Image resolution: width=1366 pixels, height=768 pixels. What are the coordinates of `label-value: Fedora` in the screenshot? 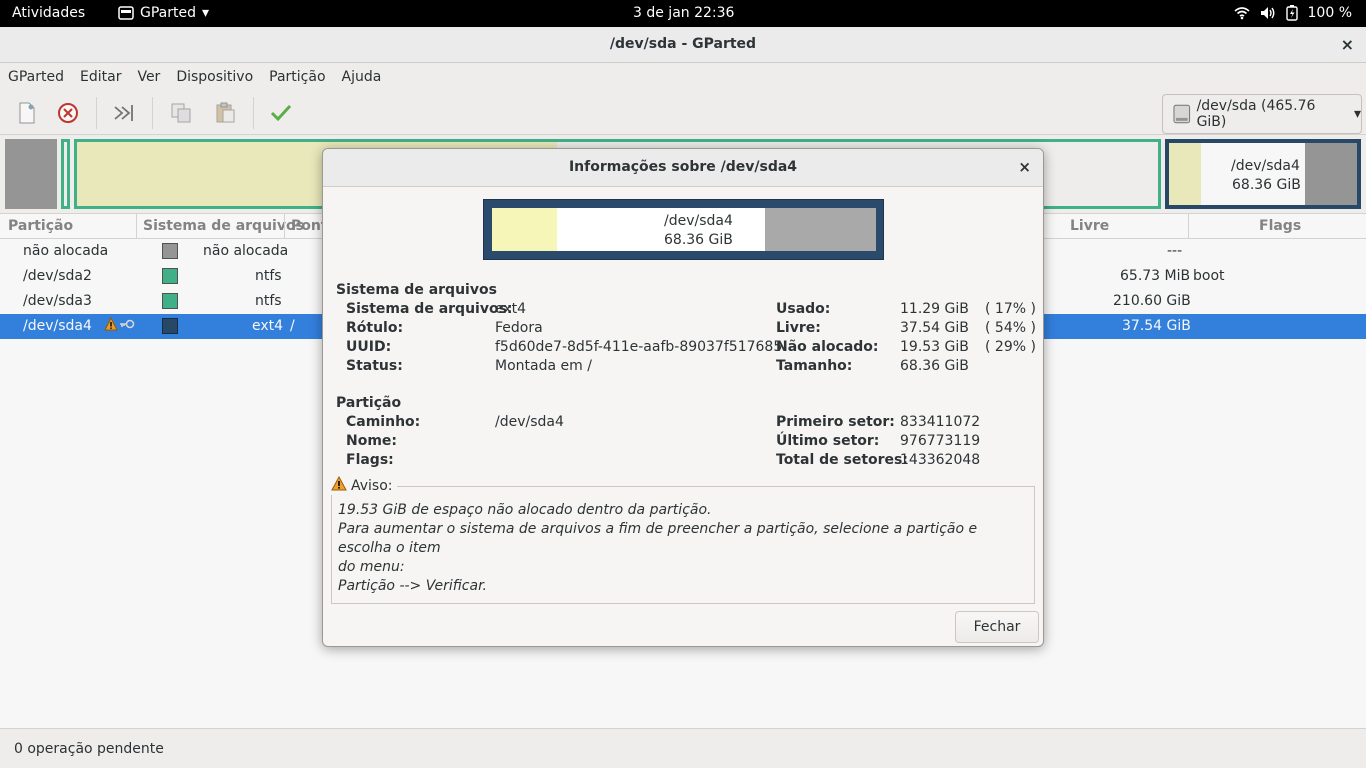 It's located at (519, 328).